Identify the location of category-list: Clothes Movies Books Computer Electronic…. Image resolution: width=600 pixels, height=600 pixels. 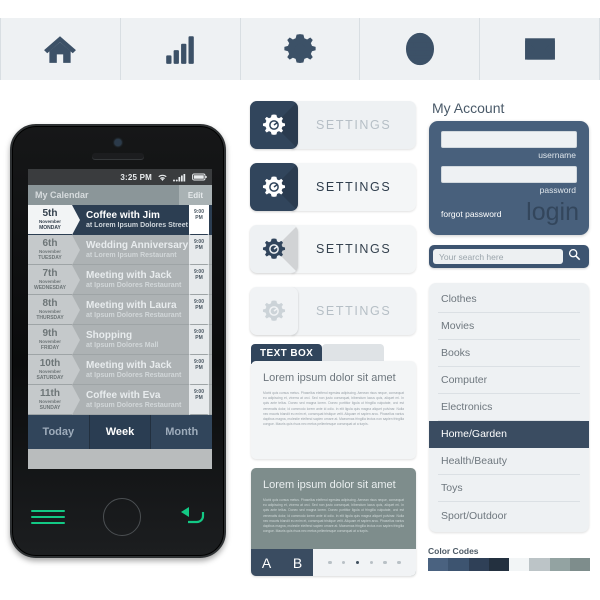
(509, 407).